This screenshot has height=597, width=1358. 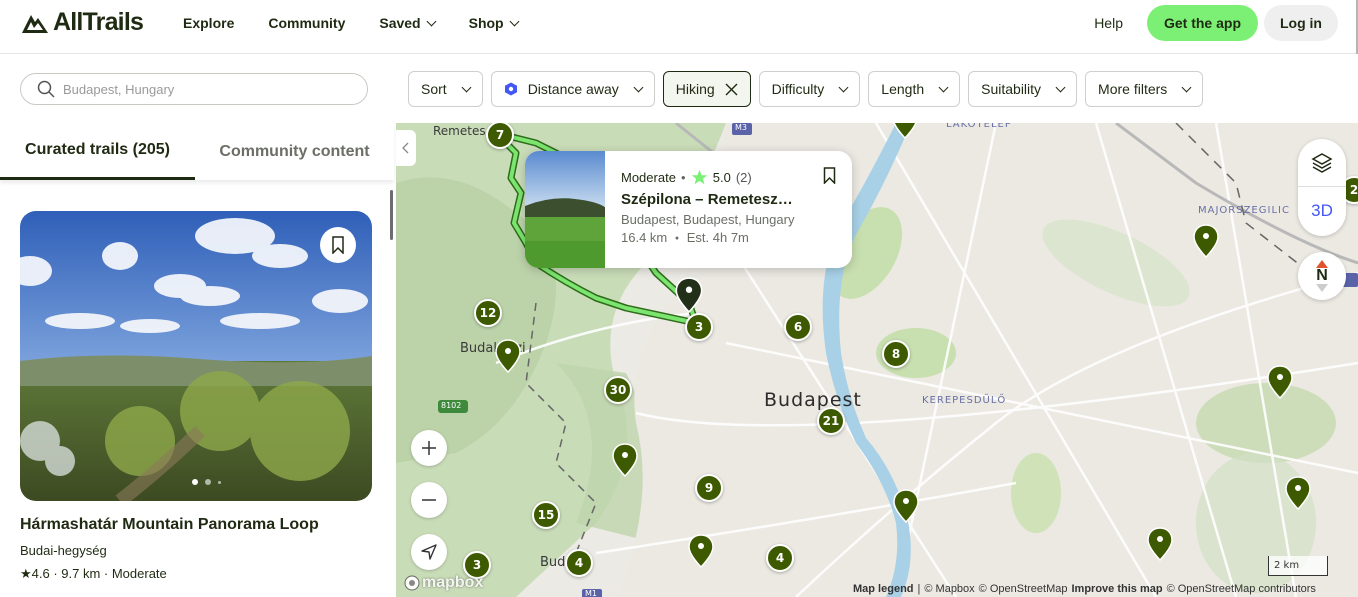 What do you see at coordinates (743, 177) in the screenshot?
I see `popup-review-count: (2)` at bounding box center [743, 177].